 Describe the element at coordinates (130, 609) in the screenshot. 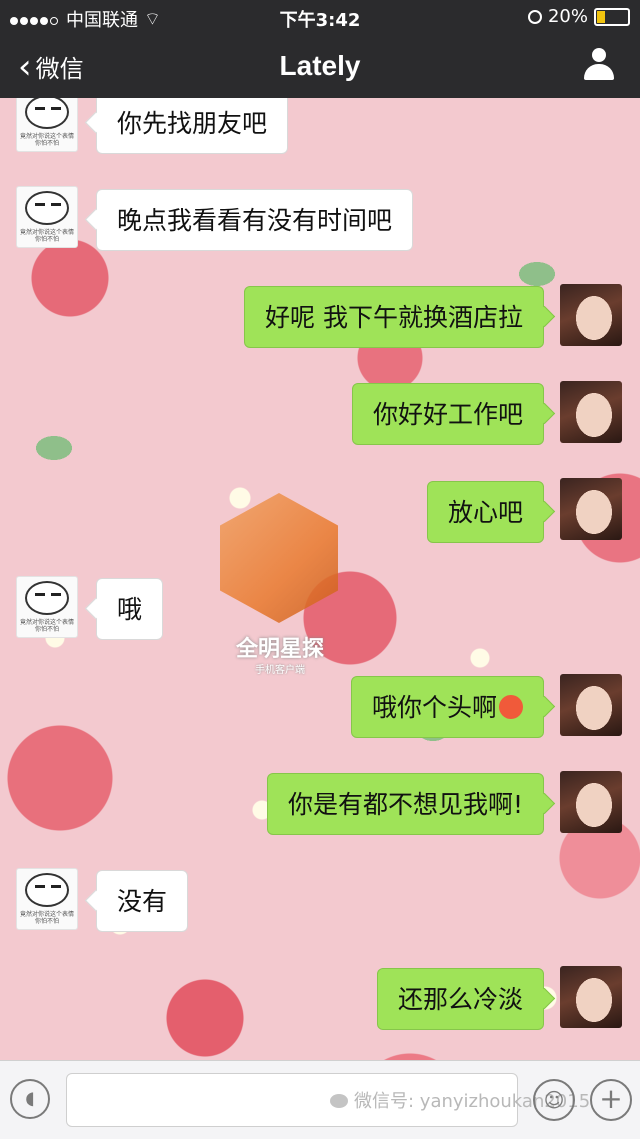

I see `message-bubble-incoming: 哦` at that location.